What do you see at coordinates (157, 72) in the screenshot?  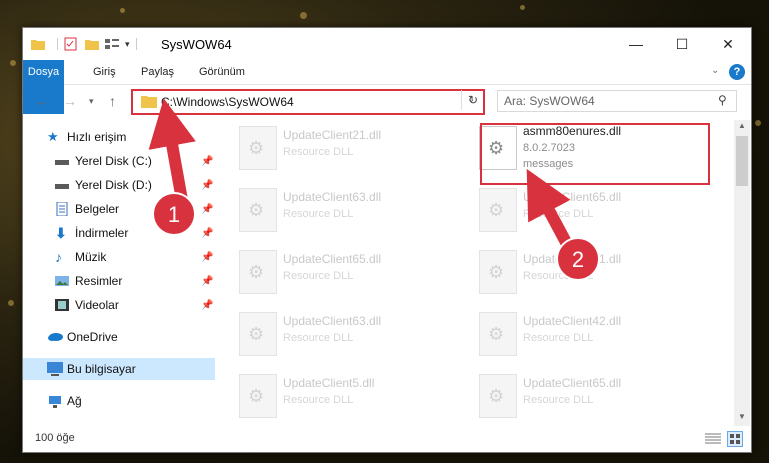 I see `tab-share: Paylaş` at bounding box center [157, 72].